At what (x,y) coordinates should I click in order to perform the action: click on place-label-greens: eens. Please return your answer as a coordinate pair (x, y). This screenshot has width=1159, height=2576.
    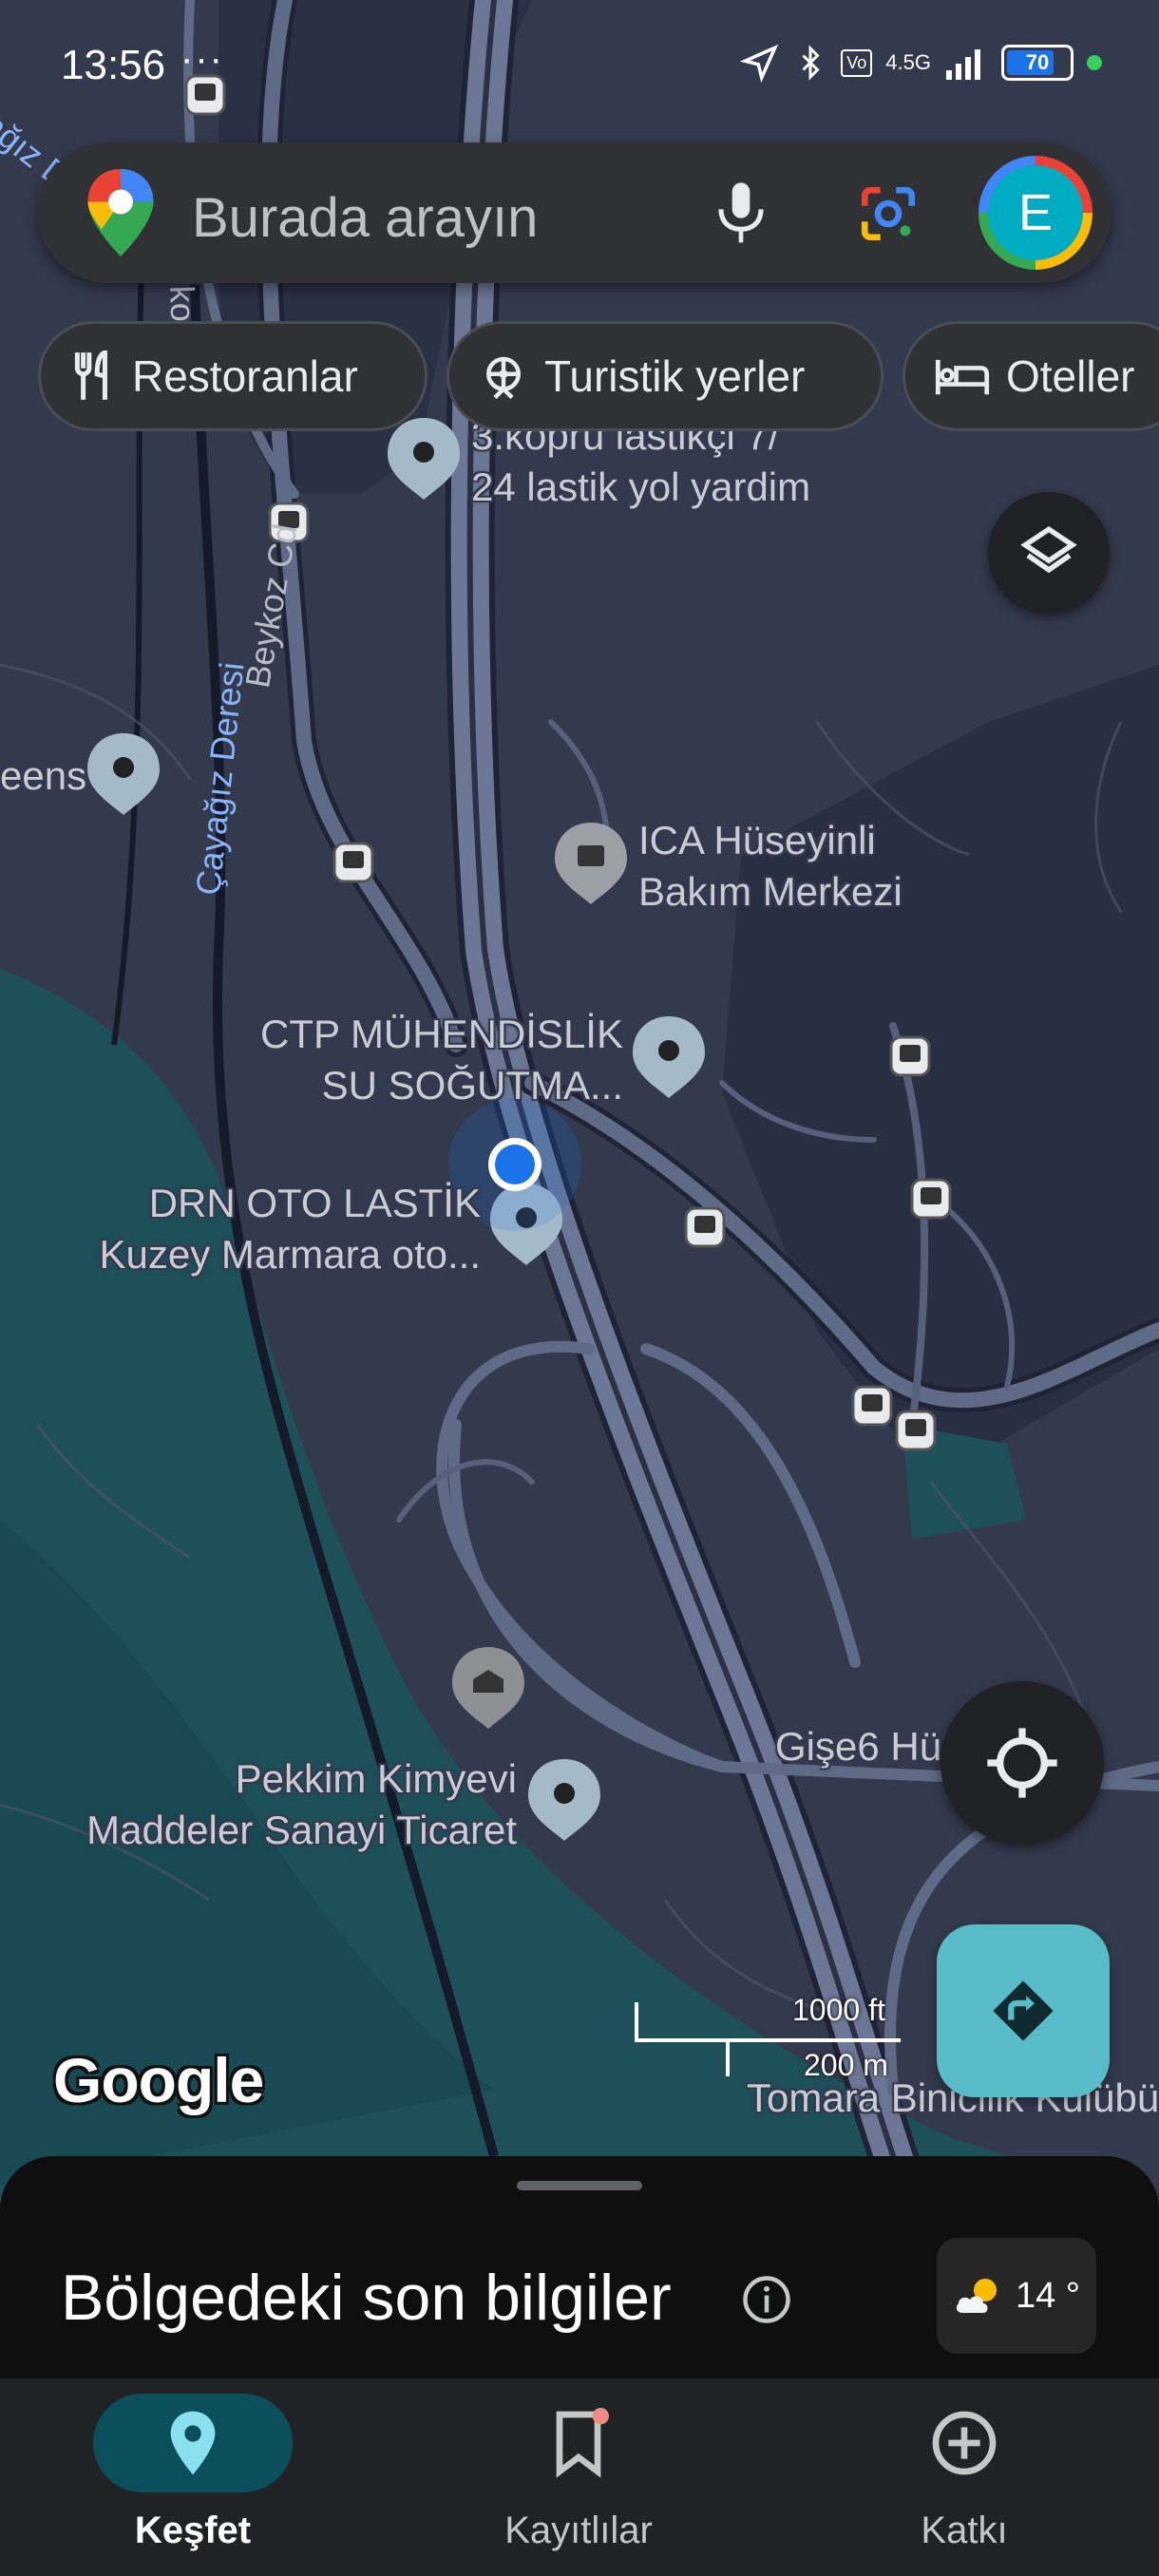
    Looking at the image, I should click on (43, 776).